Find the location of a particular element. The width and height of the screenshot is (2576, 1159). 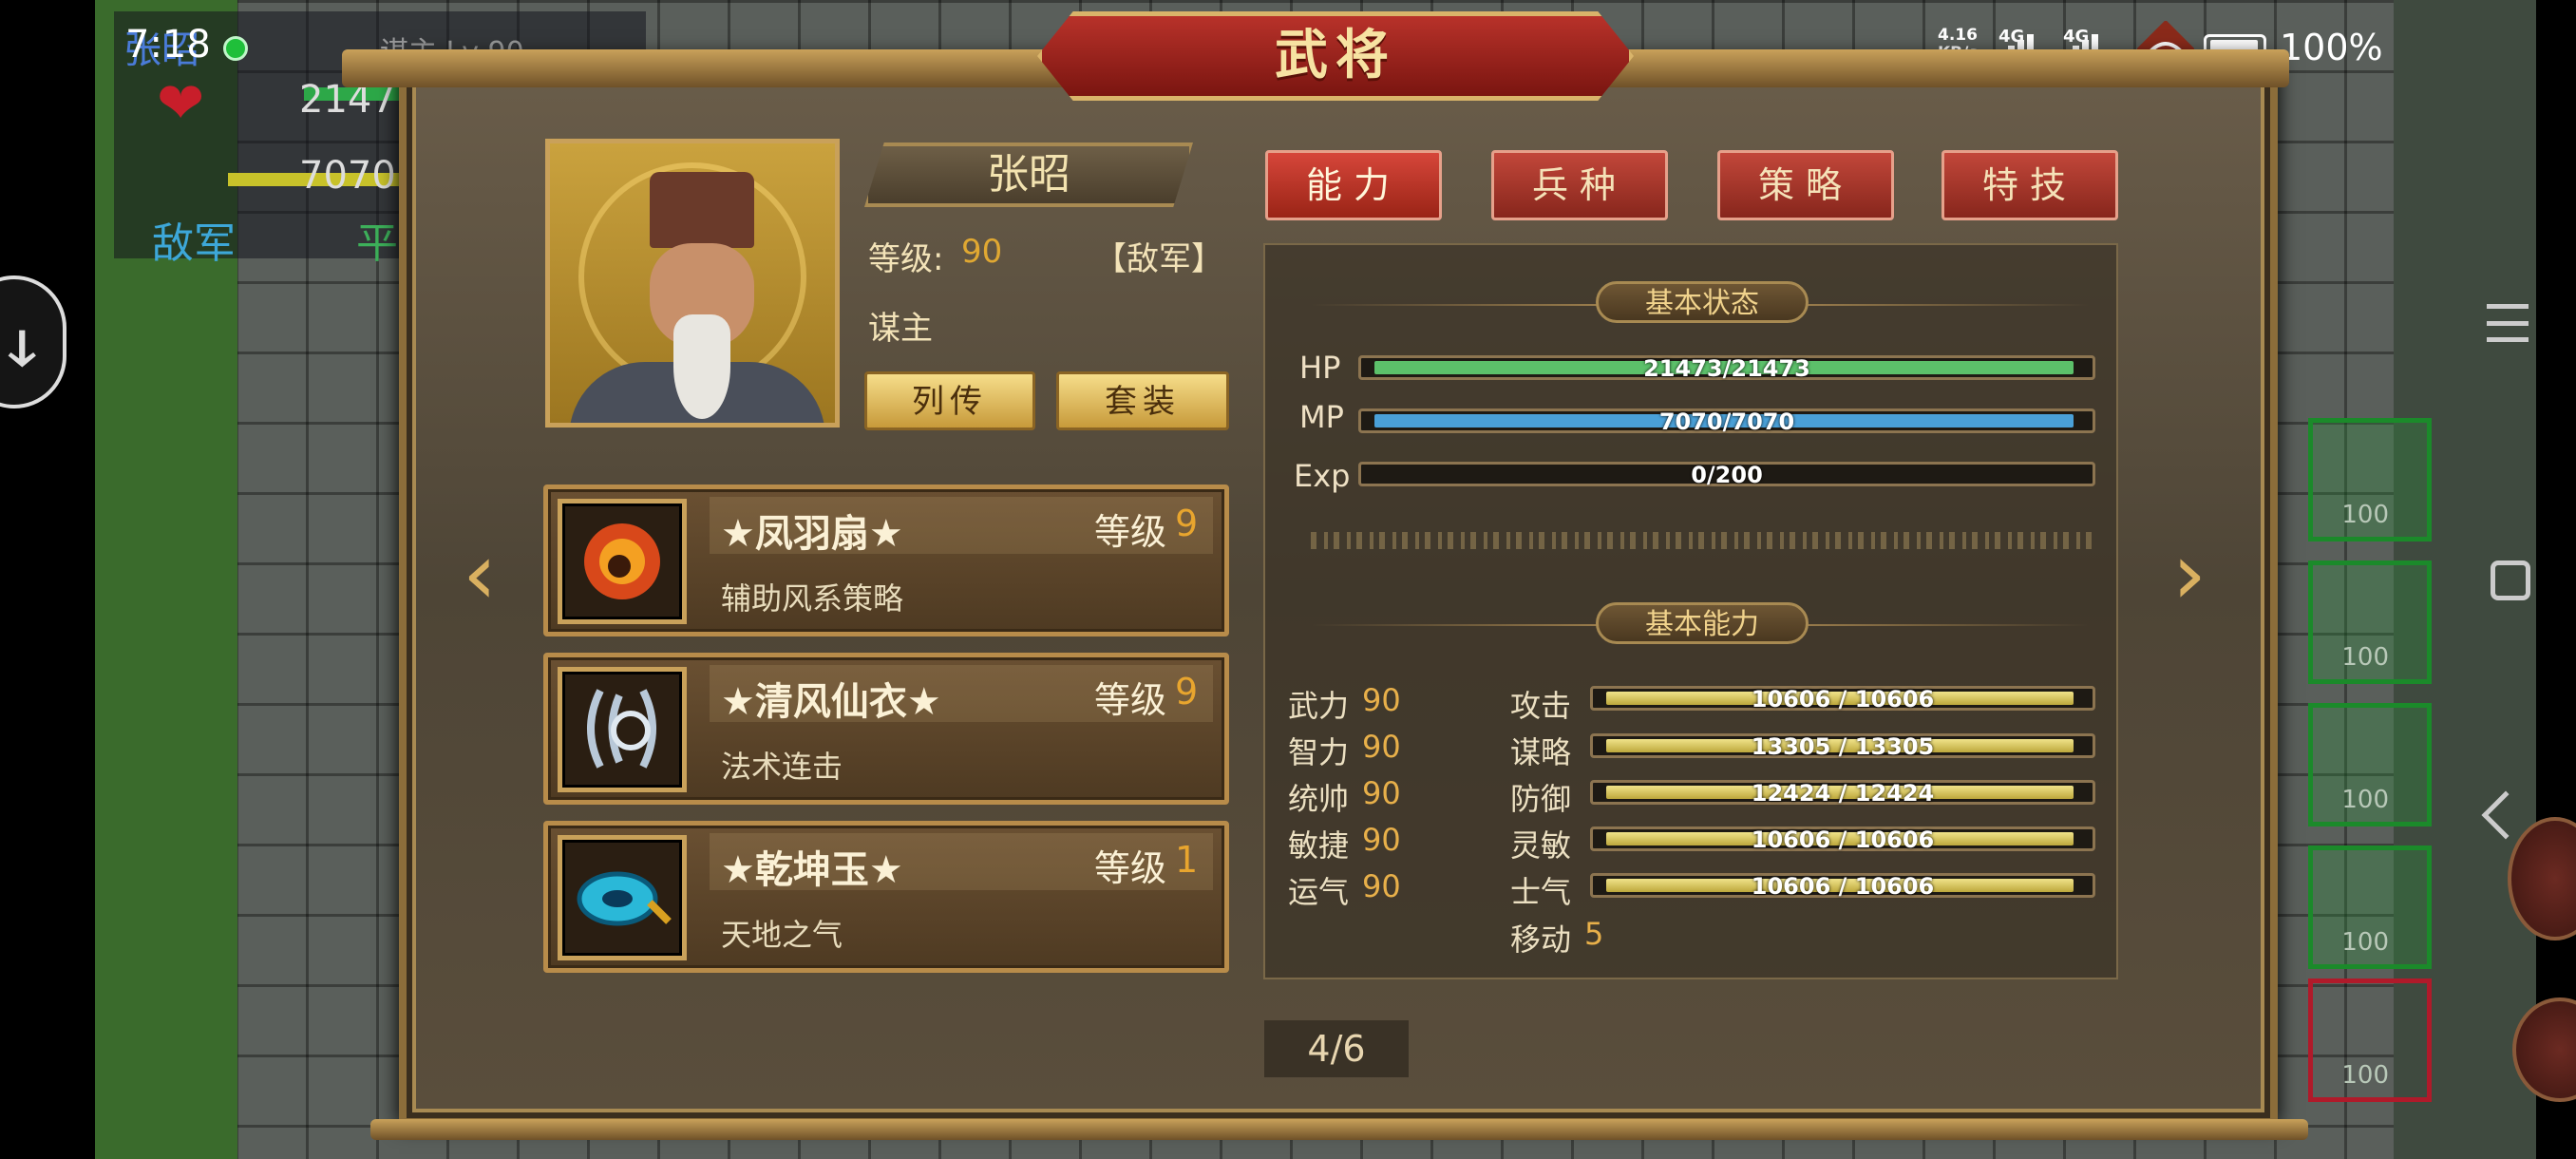

portrait-beard is located at coordinates (701, 366).